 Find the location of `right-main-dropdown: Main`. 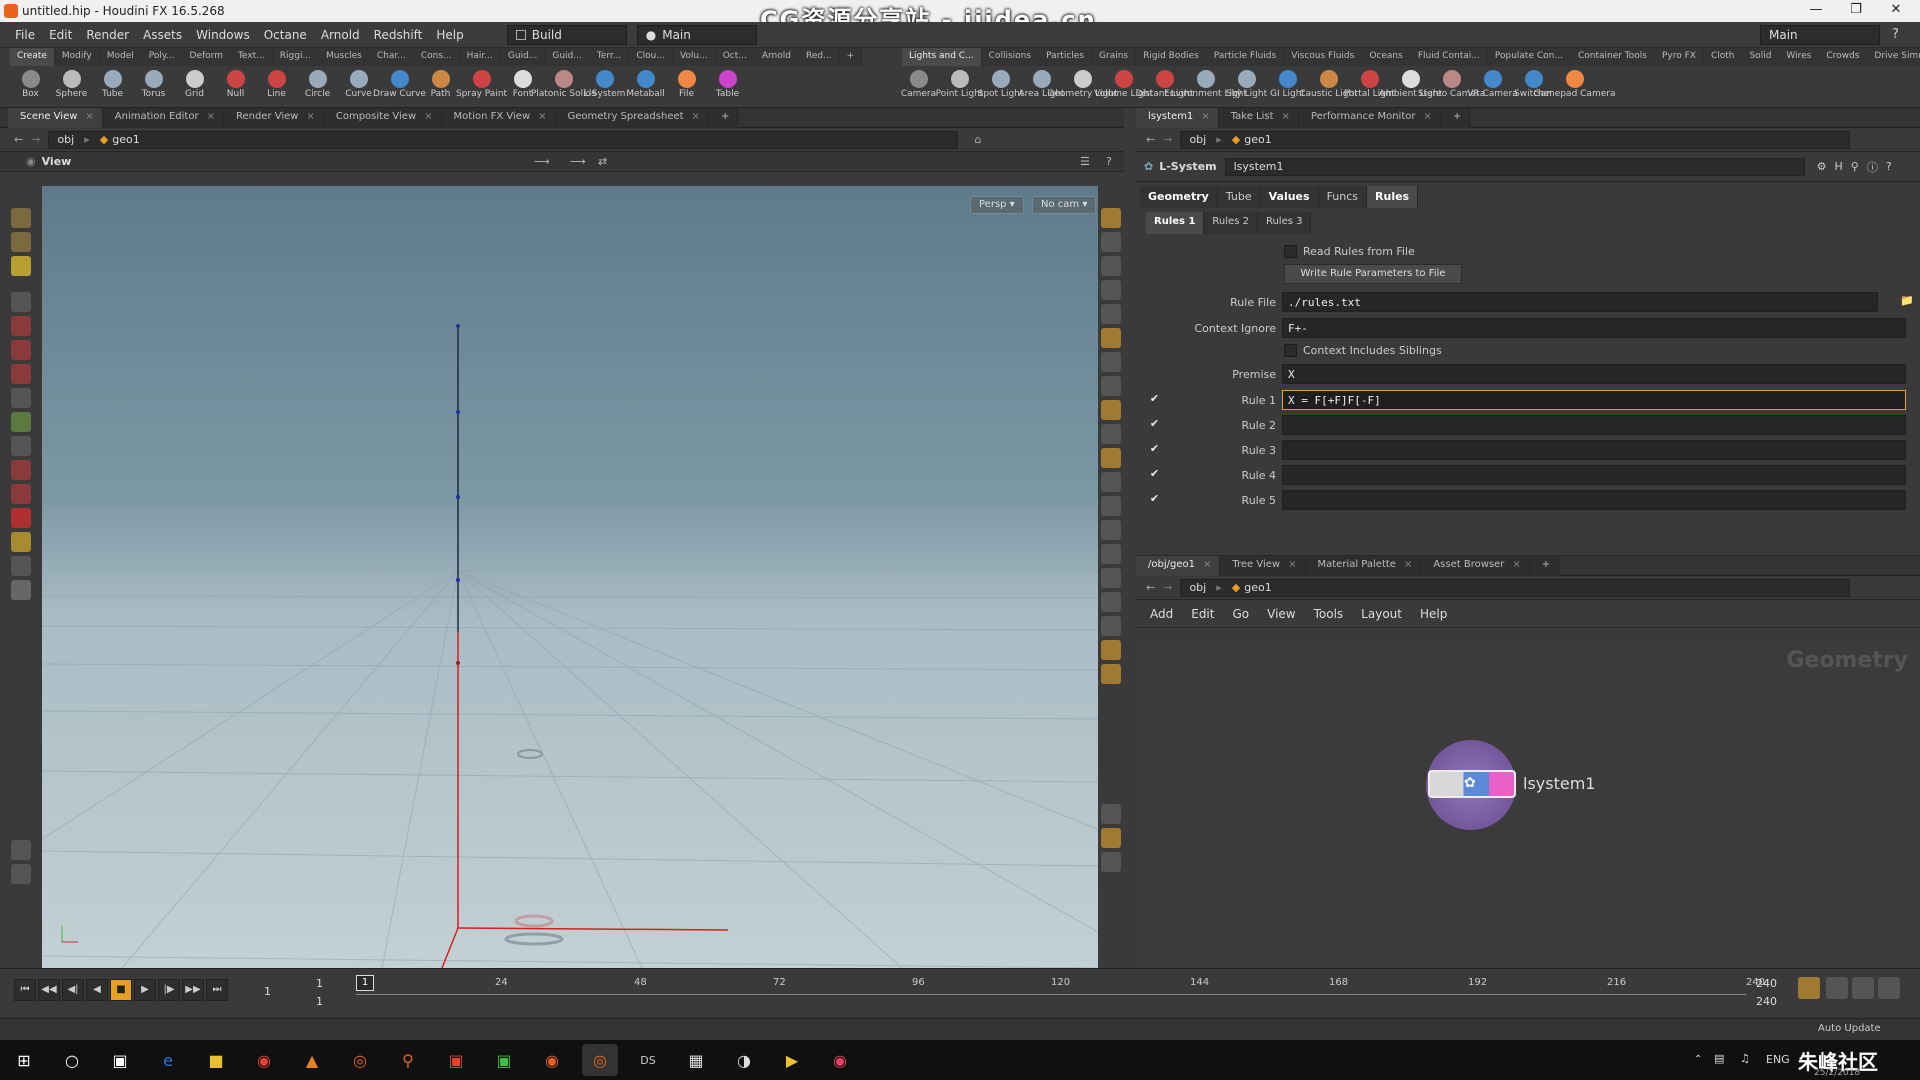

right-main-dropdown: Main is located at coordinates (1820, 34).